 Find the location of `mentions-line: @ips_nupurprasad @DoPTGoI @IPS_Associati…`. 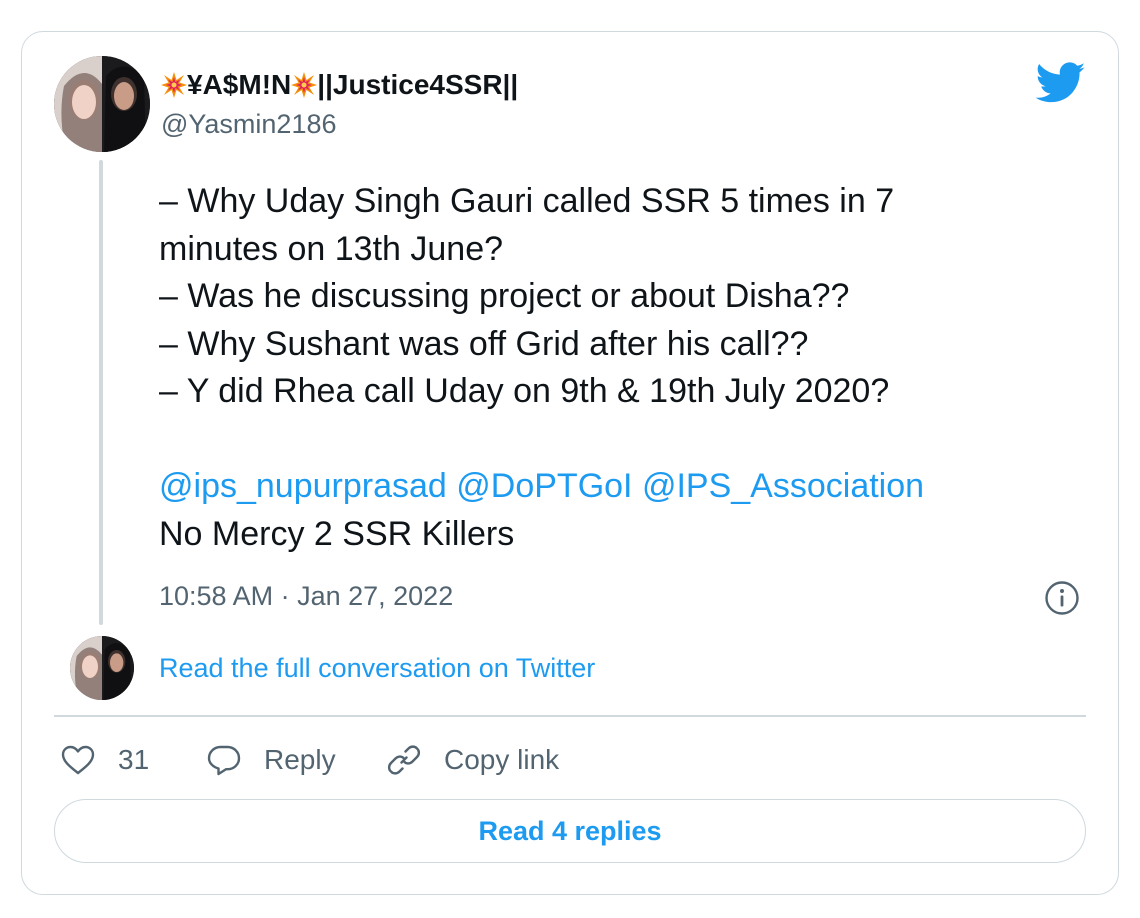

mentions-line: @ips_nupurprasad @DoPTGoI @IPS_Associati… is located at coordinates (619, 487).